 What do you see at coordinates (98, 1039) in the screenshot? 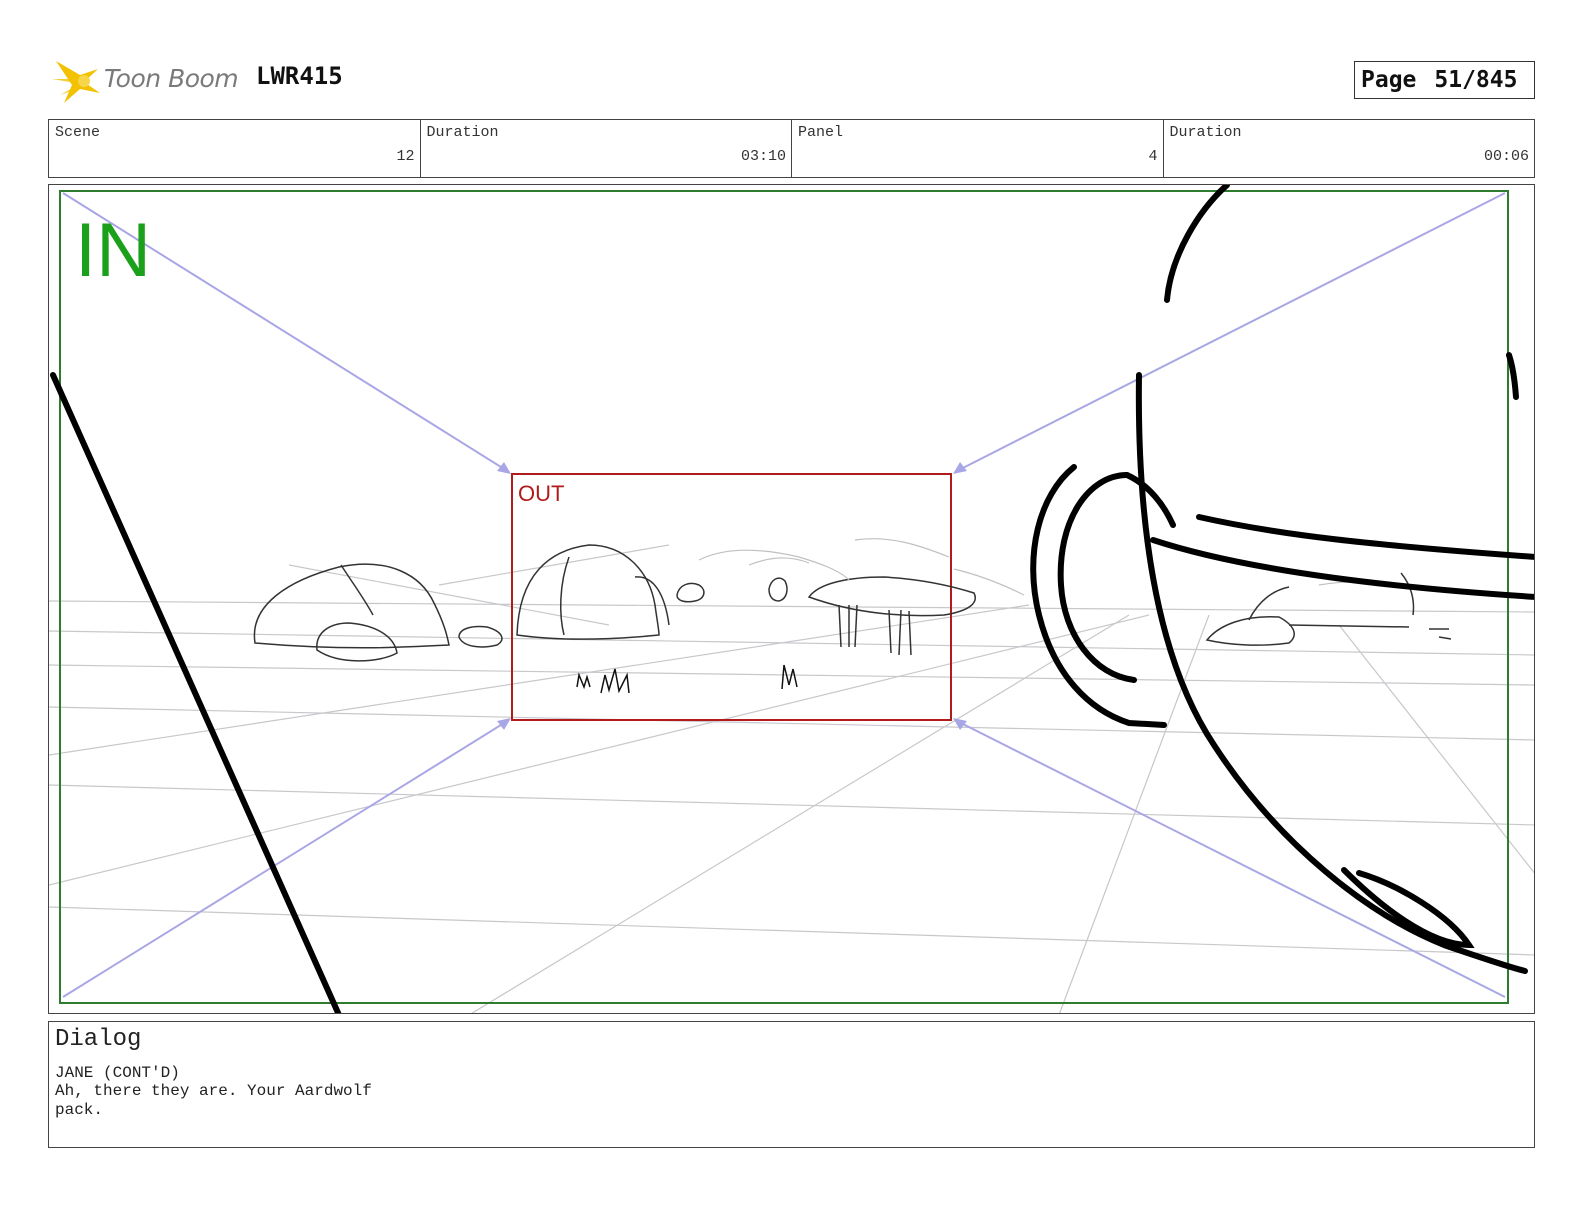
I see `dialog-title: Dialog` at bounding box center [98, 1039].